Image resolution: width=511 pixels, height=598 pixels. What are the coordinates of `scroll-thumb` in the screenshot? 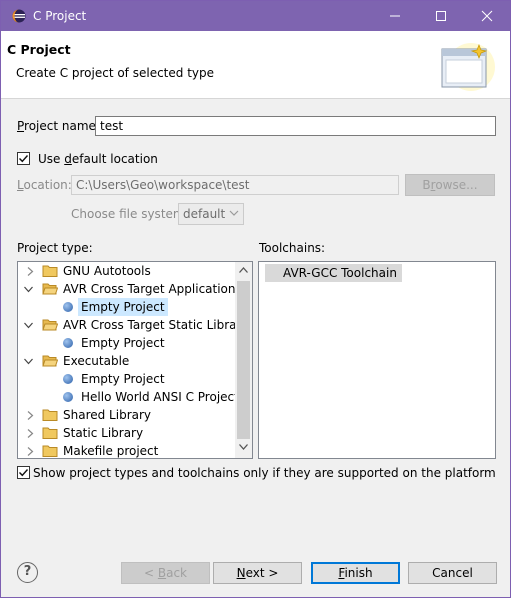 It's located at (243, 360).